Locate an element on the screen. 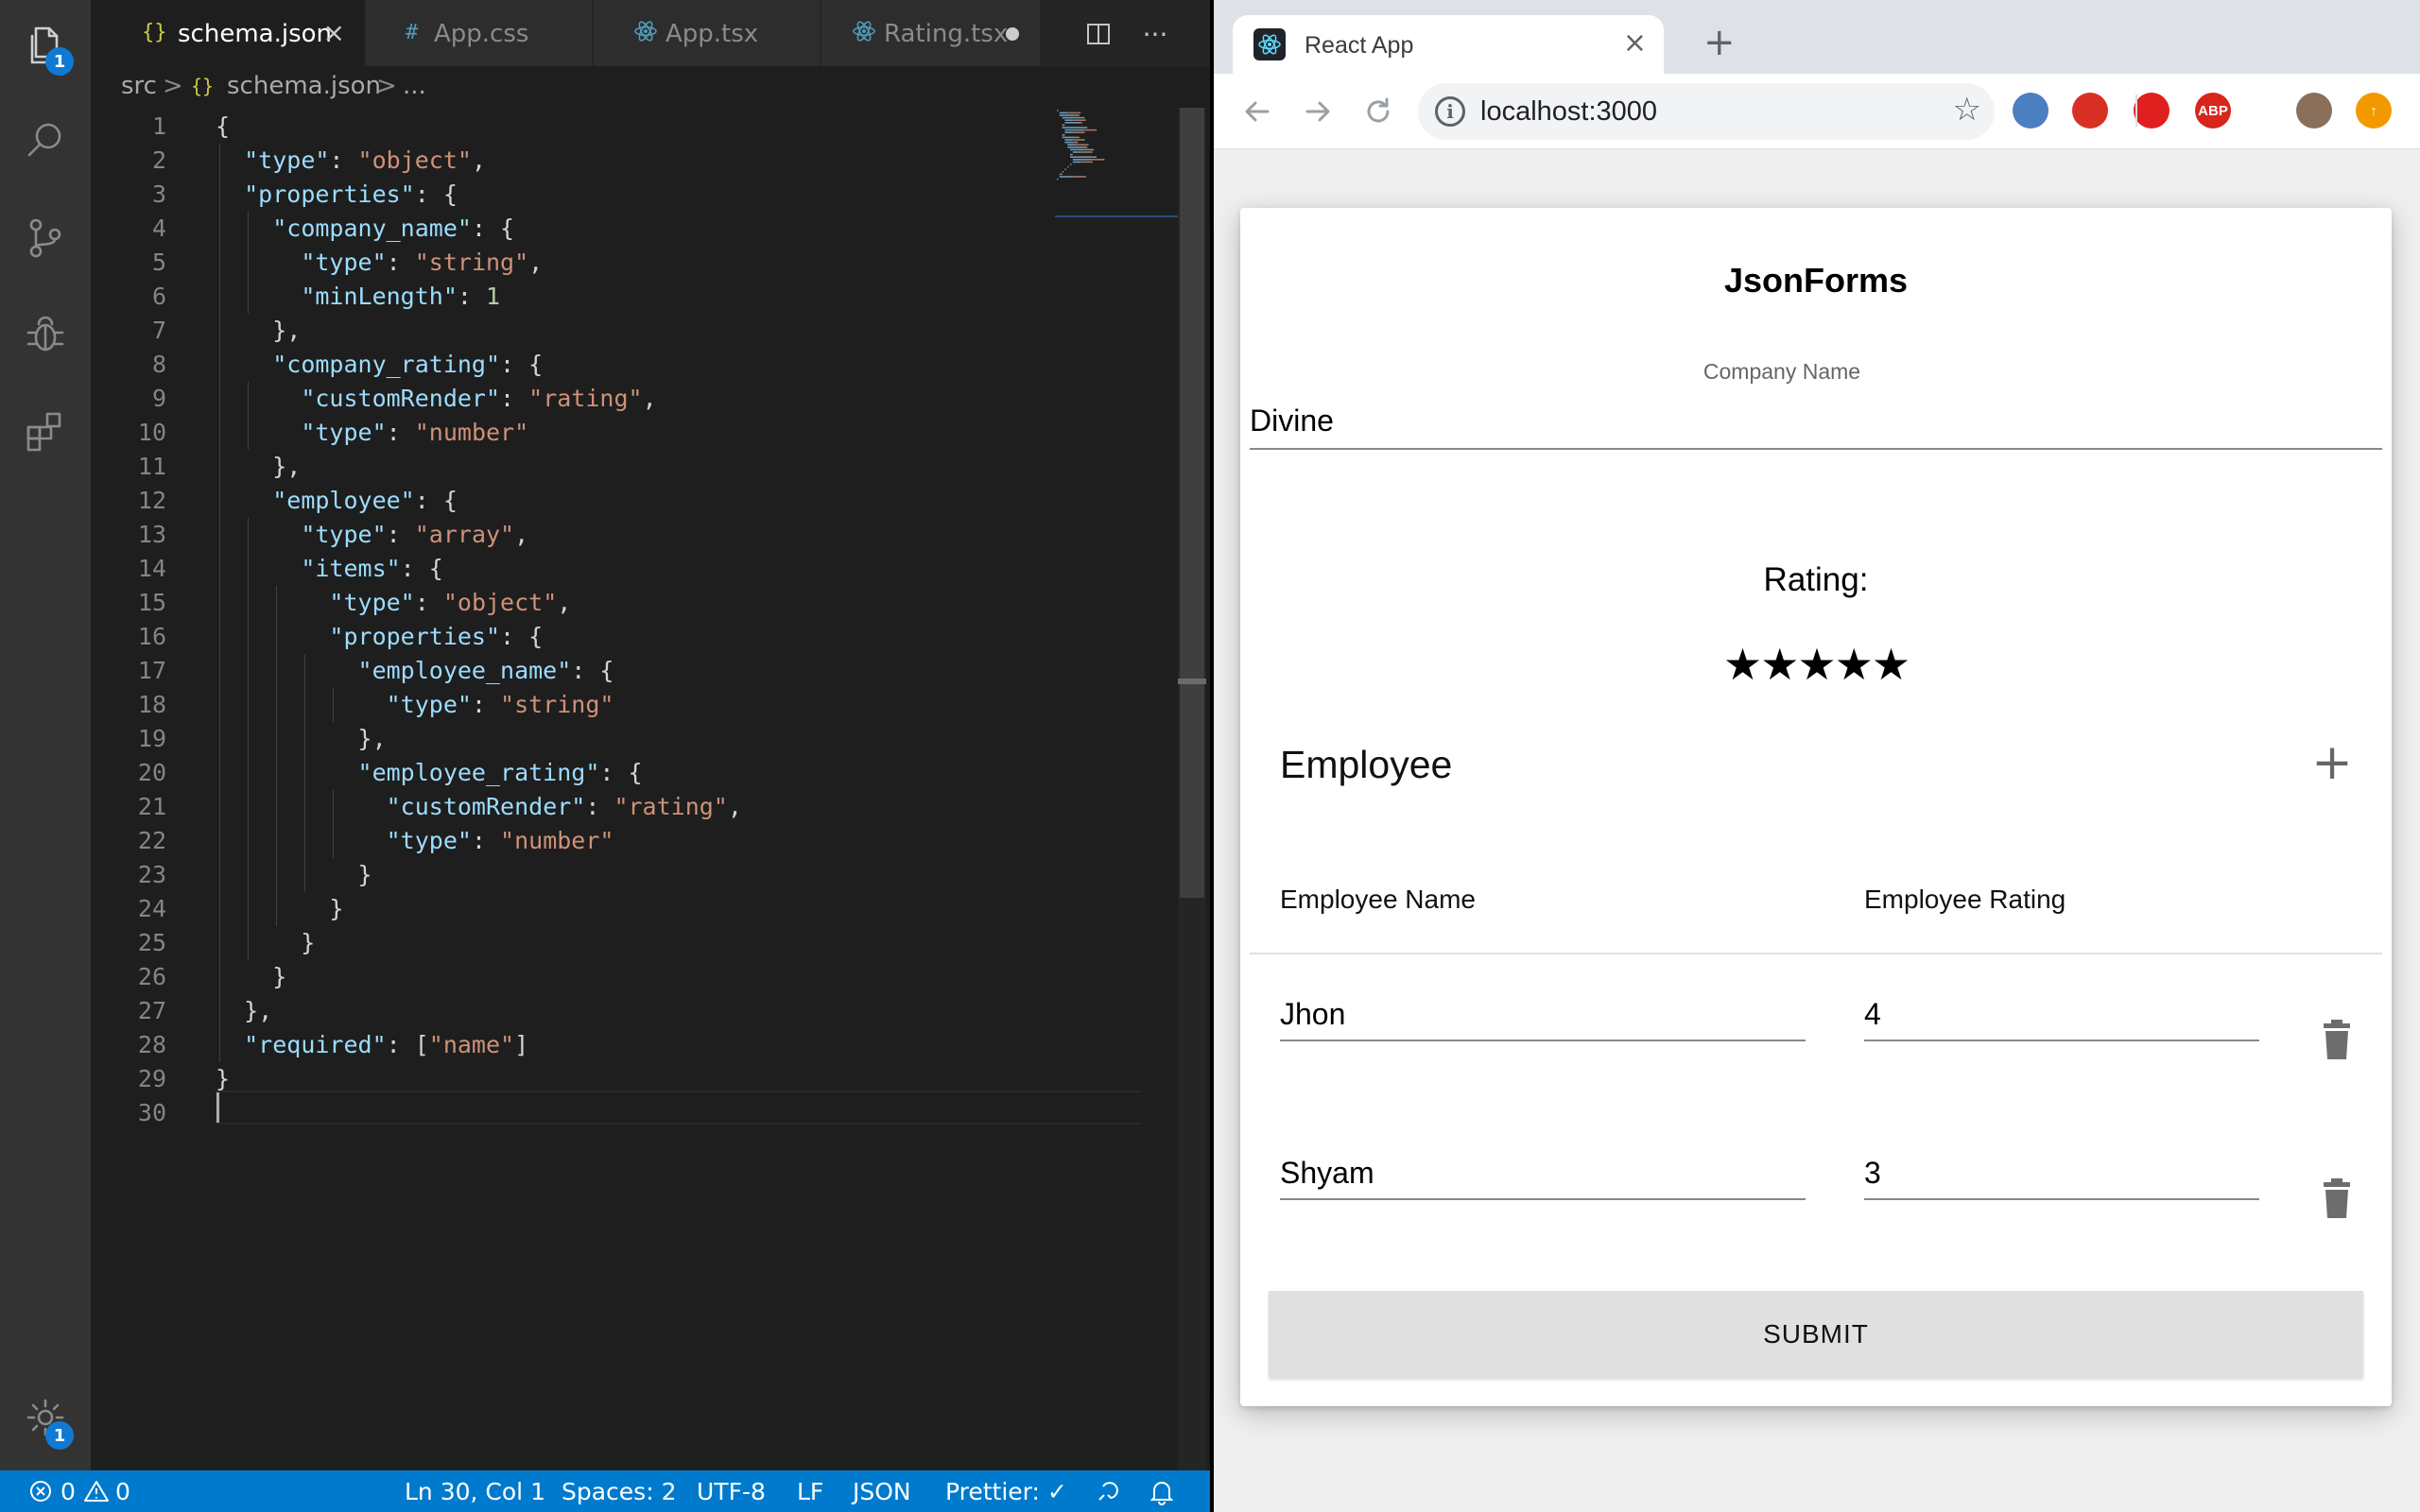 This screenshot has width=2420, height=1512. add-employee-button: + is located at coordinates (2332, 762).